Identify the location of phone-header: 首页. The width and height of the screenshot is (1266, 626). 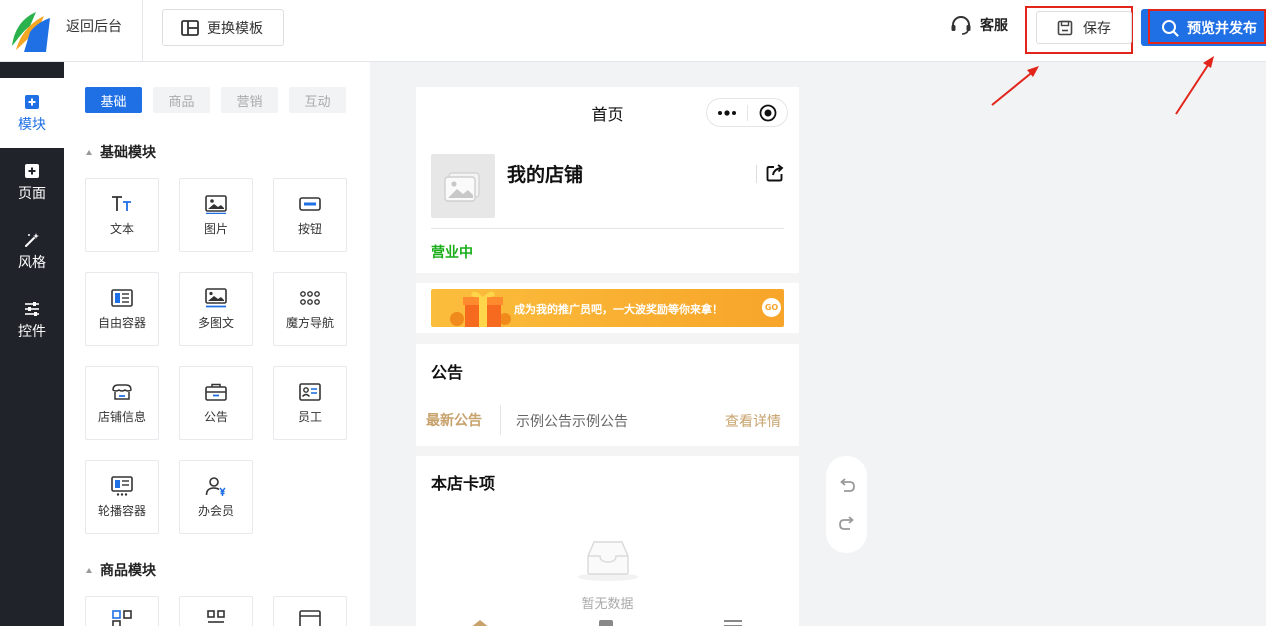
(607, 111).